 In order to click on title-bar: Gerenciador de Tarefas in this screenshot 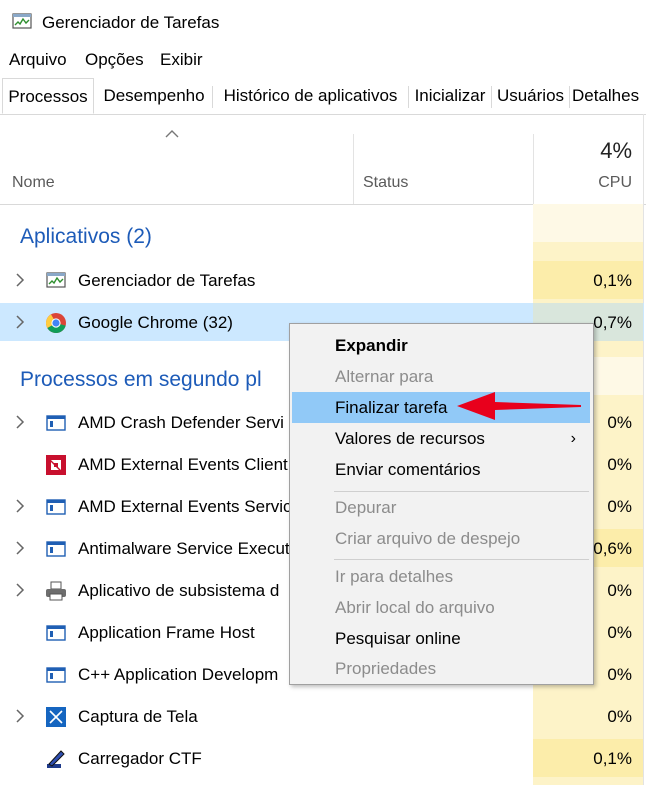, I will do `click(323, 22)`.